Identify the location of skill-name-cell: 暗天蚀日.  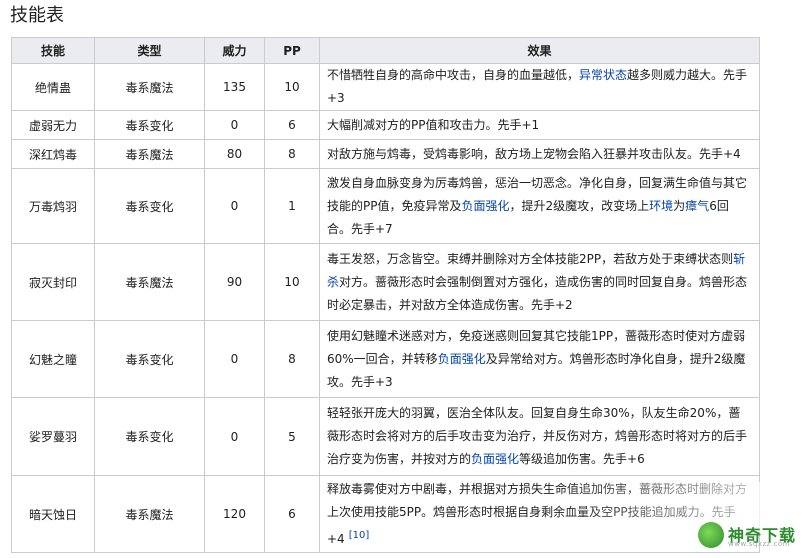
(53, 514).